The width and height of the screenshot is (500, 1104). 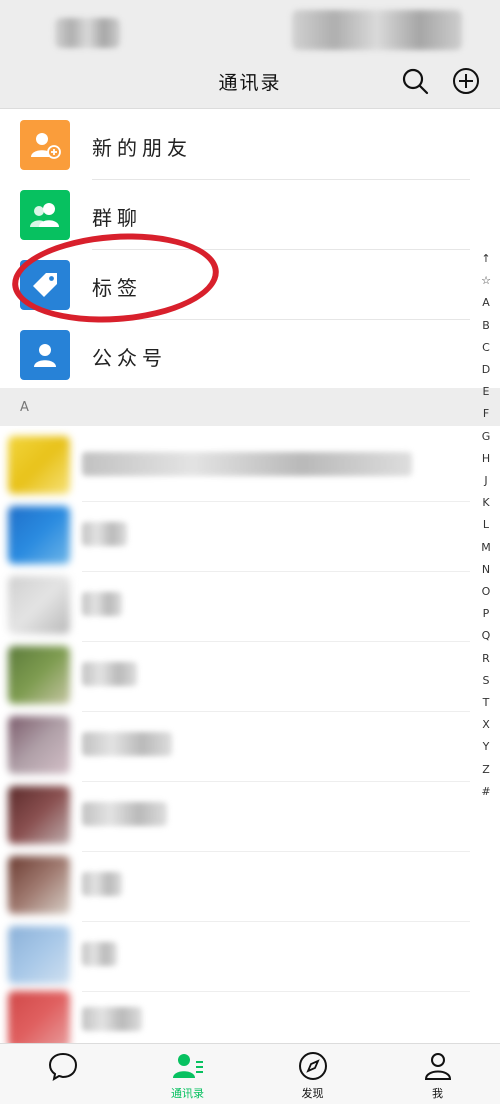 What do you see at coordinates (235, 355) in the screenshot?
I see `menu-item-official-accounts: 公众号` at bounding box center [235, 355].